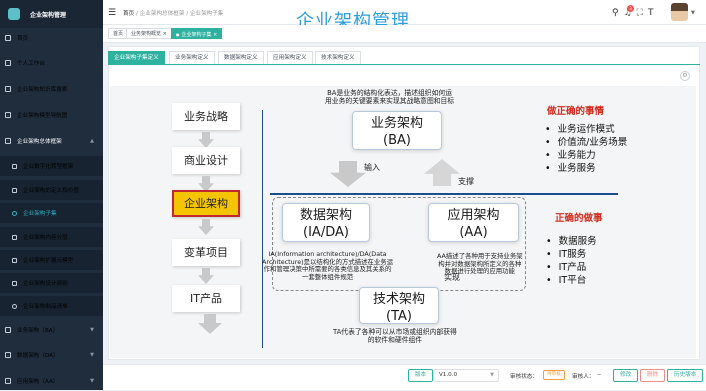  Describe the element at coordinates (14, 166) in the screenshot. I see `document-icon` at that location.